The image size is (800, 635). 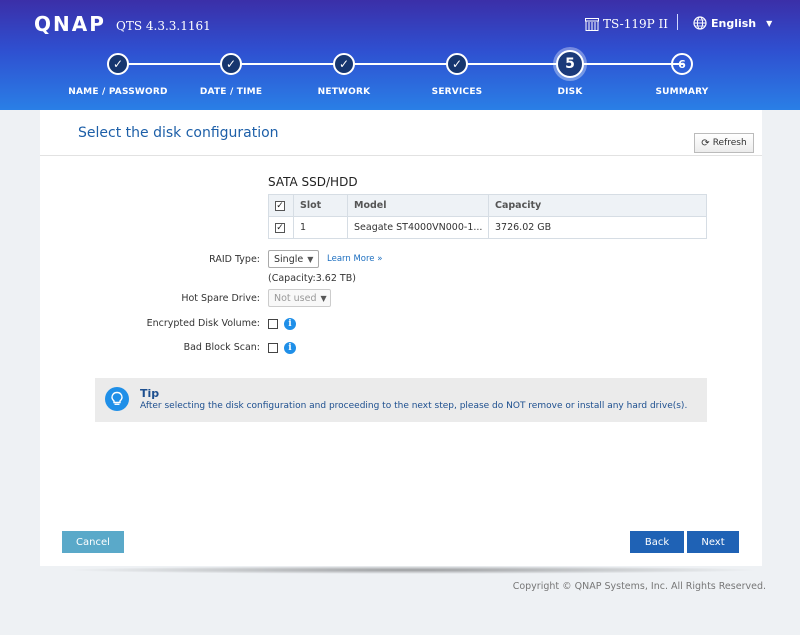 What do you see at coordinates (312, 278) in the screenshot?
I see `raid-capacity-note: (Capacity:3.62 TB)` at bounding box center [312, 278].